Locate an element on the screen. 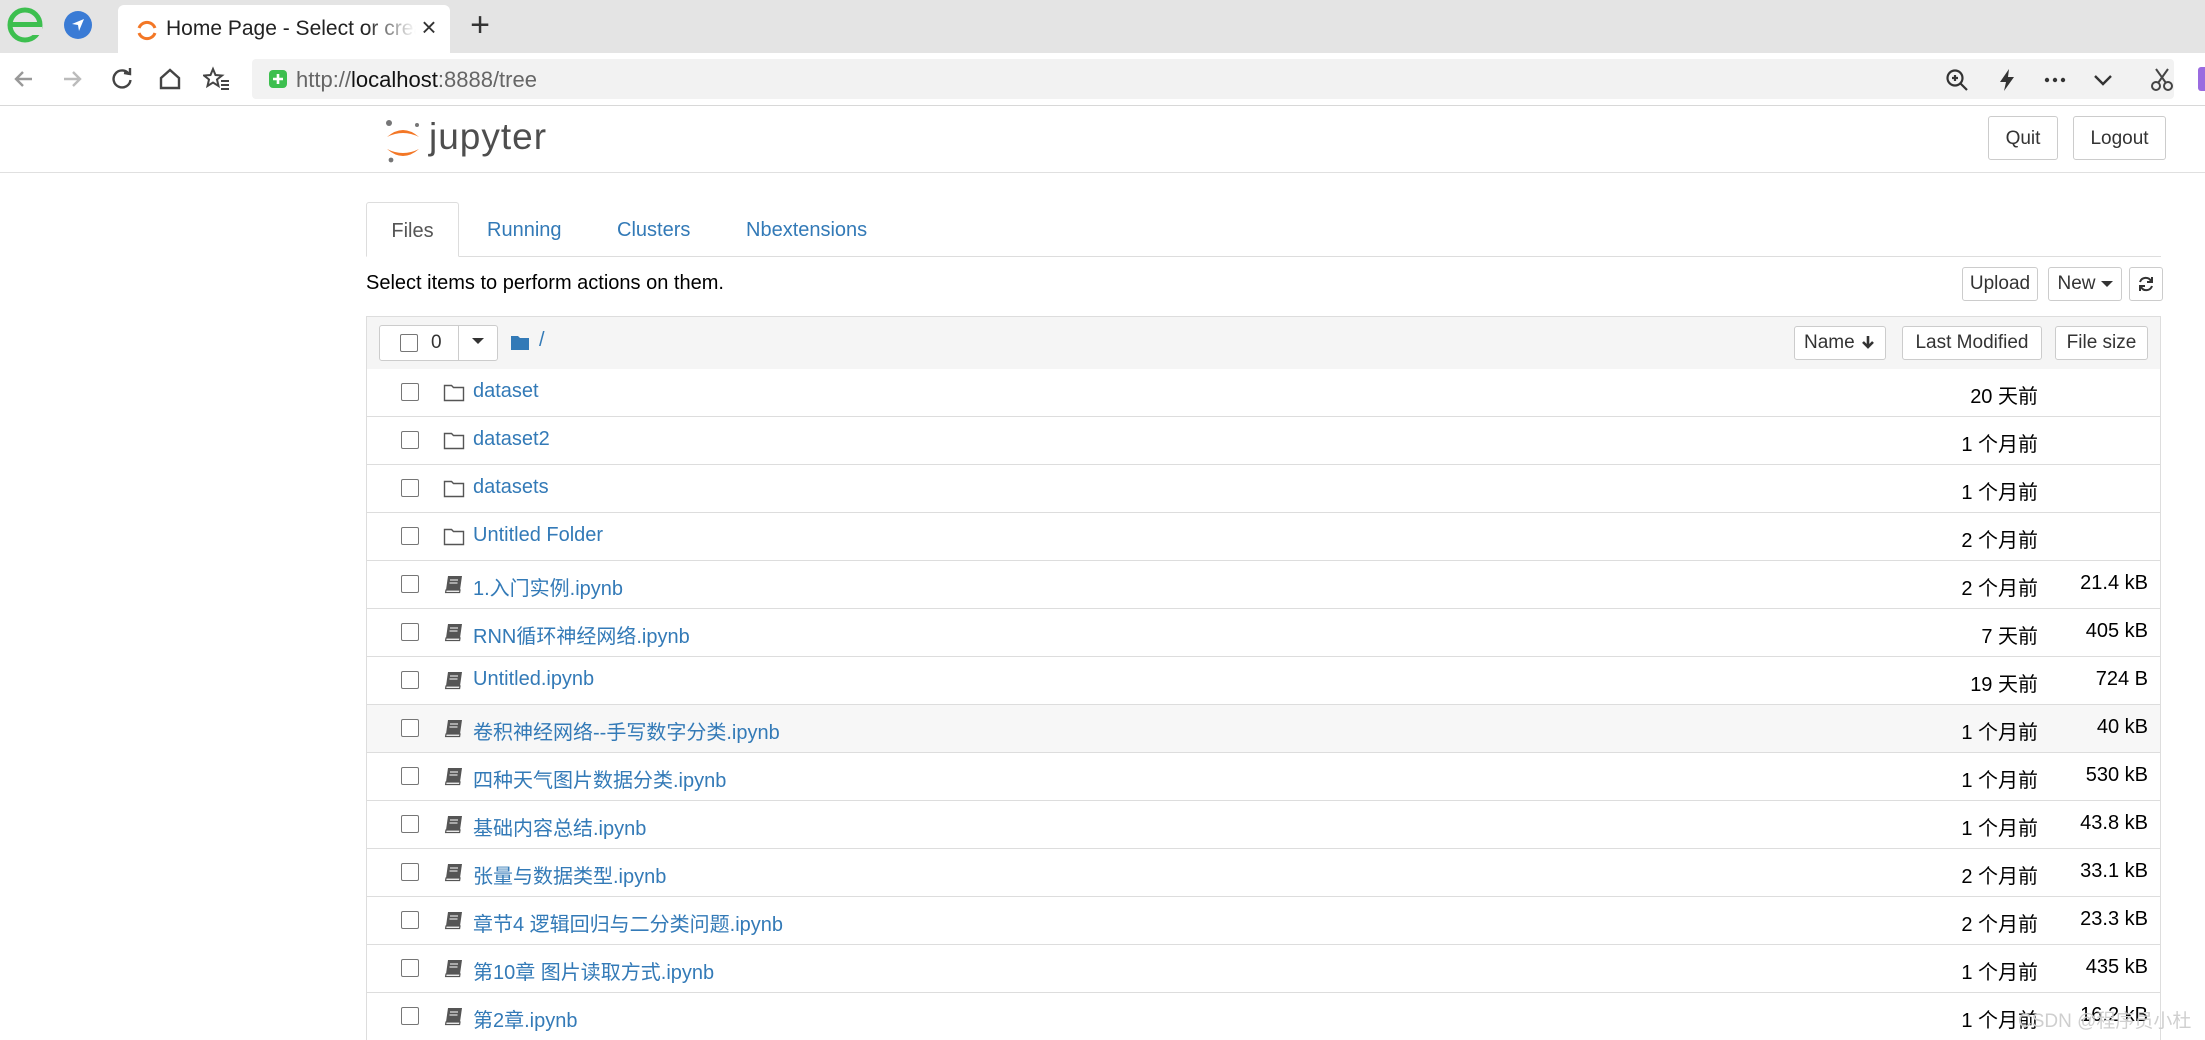  item-name-link: 张量与数据类型.ipynb is located at coordinates (569, 874).